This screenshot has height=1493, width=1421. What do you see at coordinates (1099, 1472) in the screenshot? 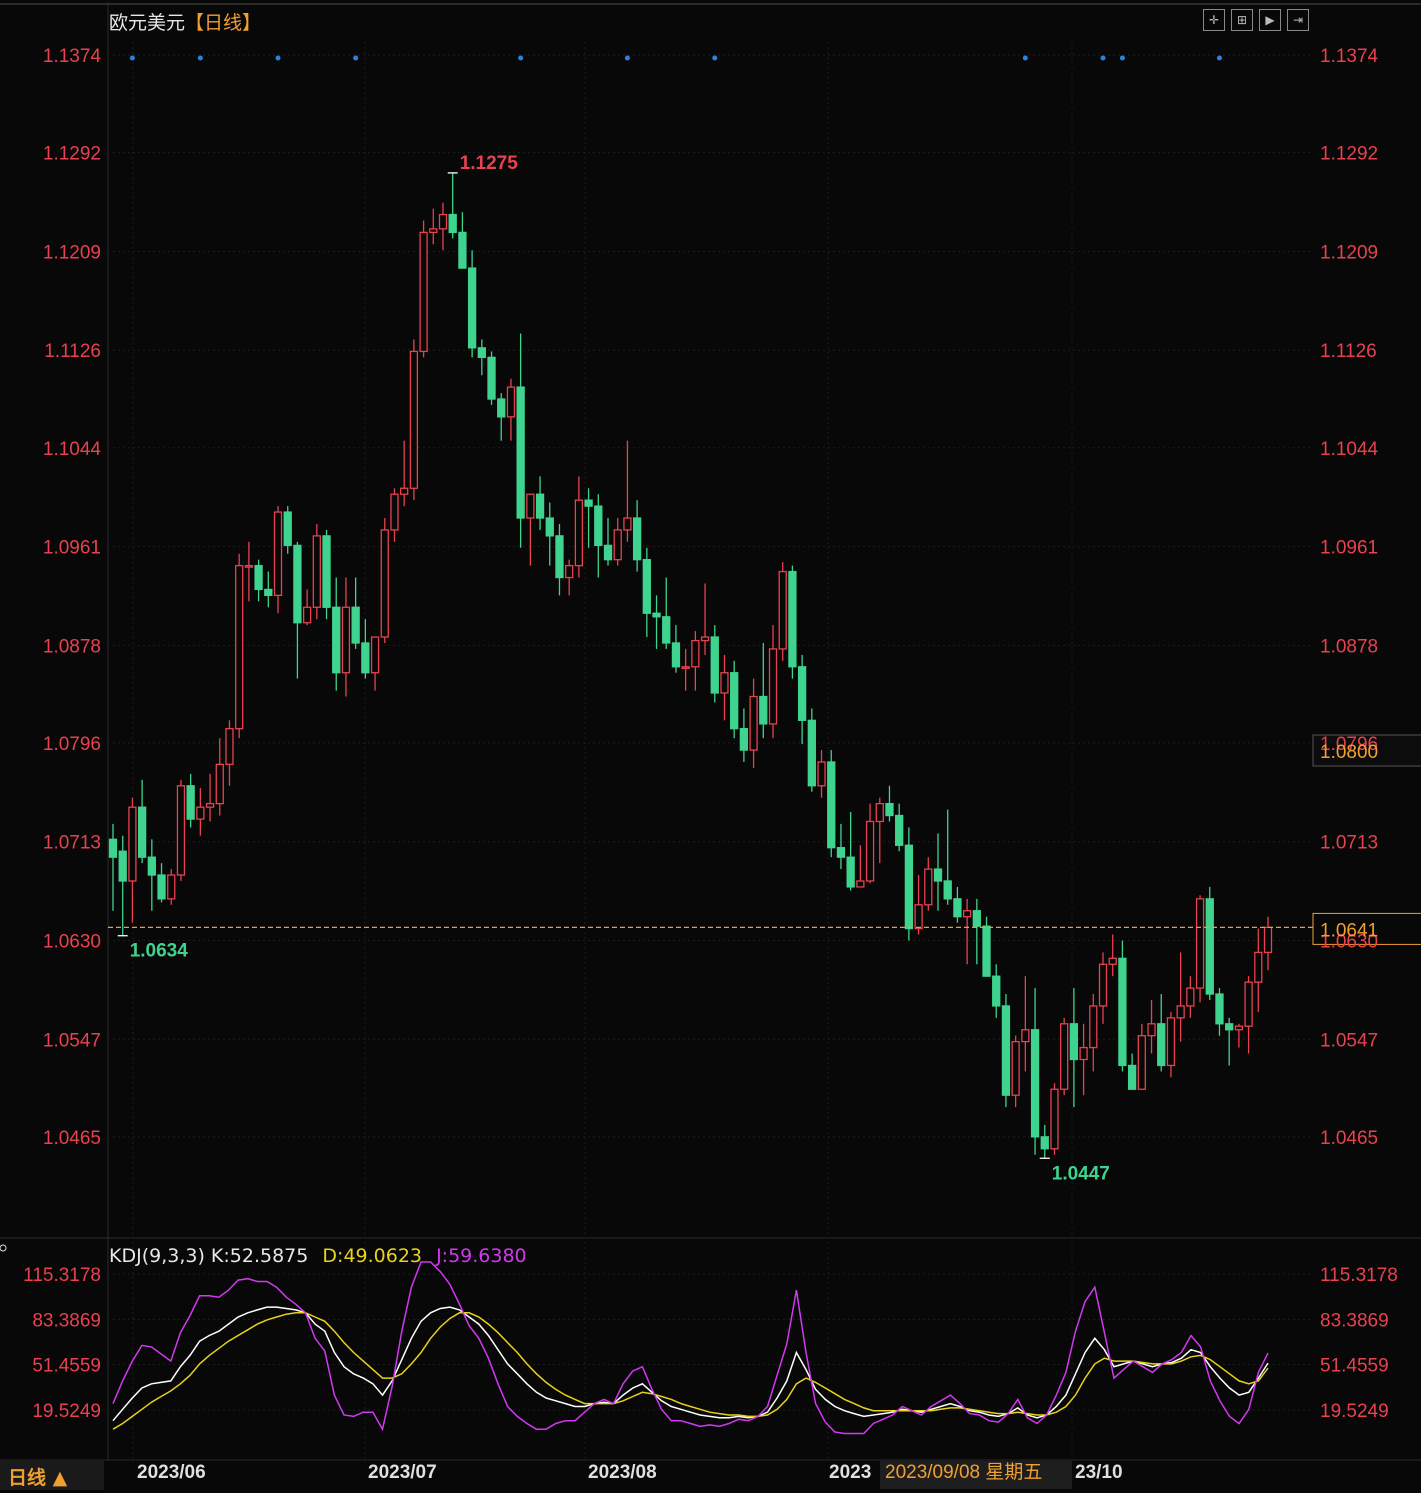
I see `date-label: 23/10` at bounding box center [1099, 1472].